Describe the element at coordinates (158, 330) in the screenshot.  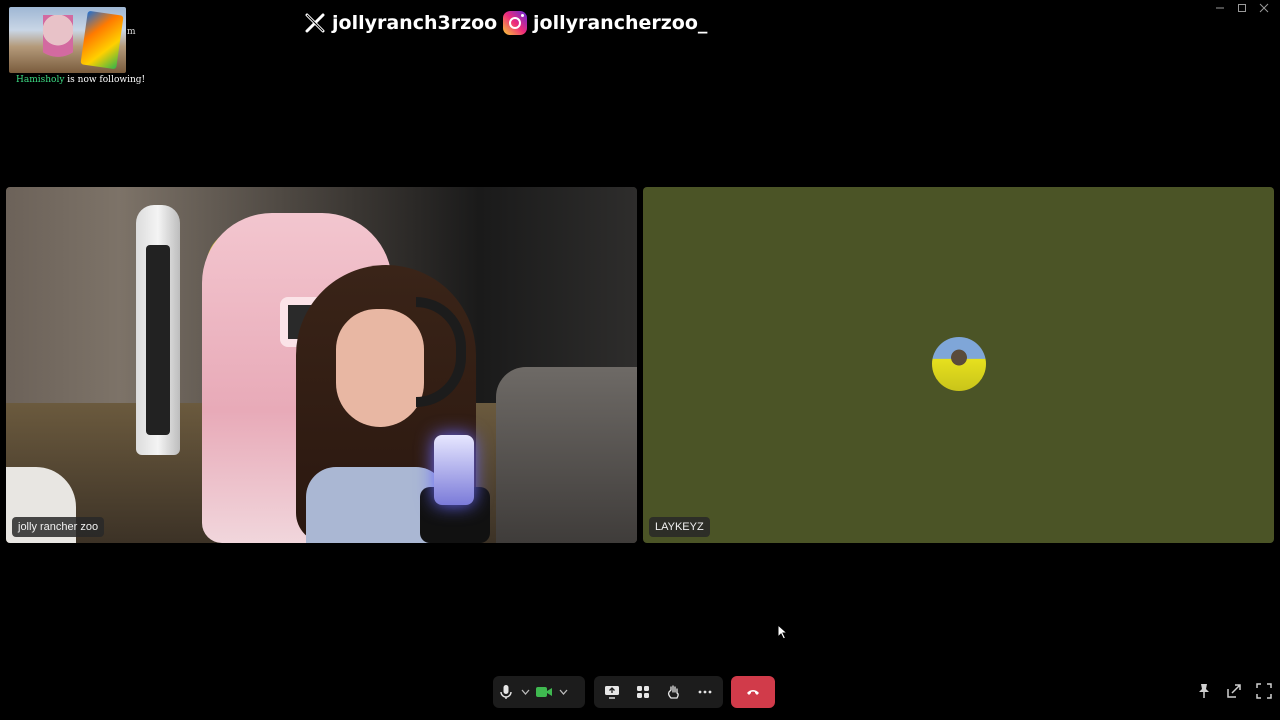
I see `video-tower-fan` at that location.